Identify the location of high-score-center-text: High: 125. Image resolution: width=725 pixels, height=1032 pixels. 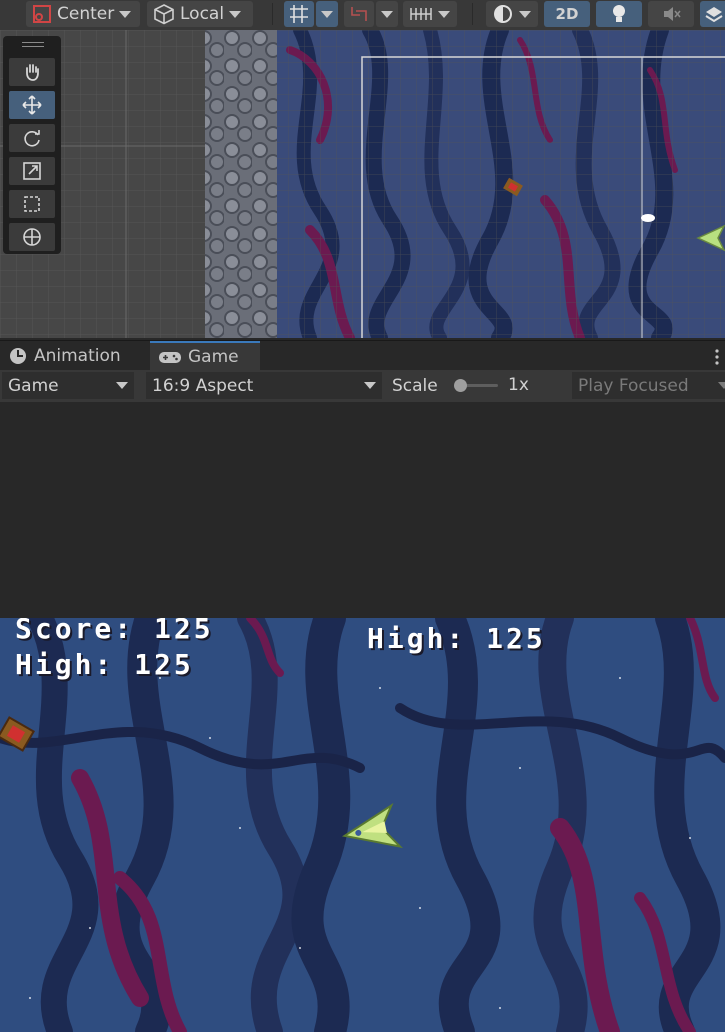
(456, 638).